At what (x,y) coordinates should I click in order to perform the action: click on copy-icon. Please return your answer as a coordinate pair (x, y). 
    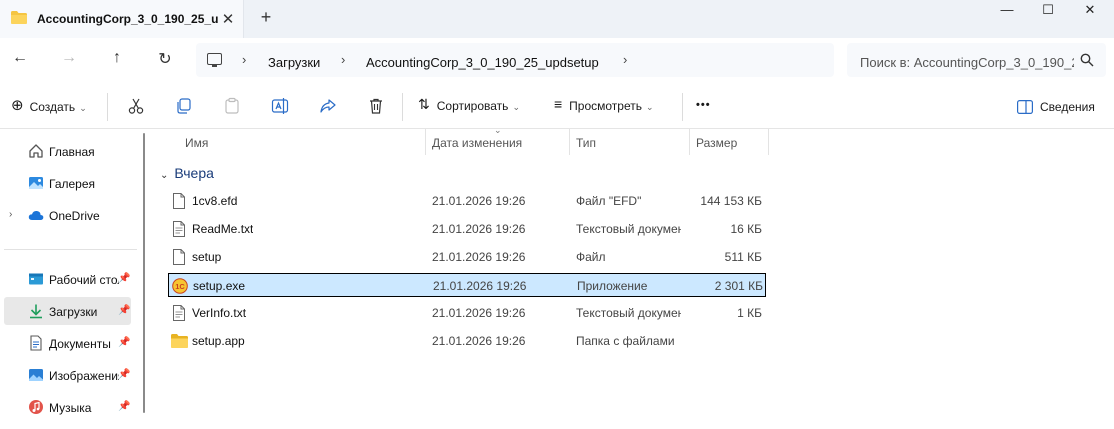
    Looking at the image, I should click on (184, 106).